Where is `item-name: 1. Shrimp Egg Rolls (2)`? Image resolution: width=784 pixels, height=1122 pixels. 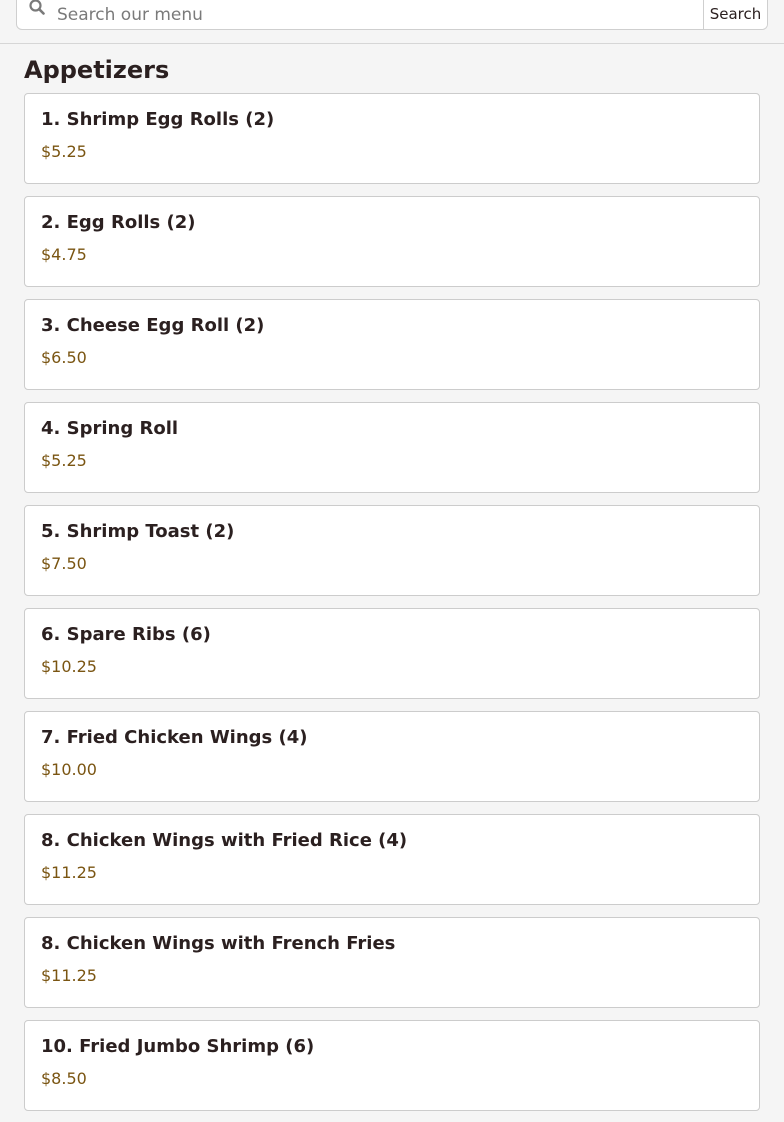
item-name: 1. Shrimp Egg Rolls (2) is located at coordinates (158, 119).